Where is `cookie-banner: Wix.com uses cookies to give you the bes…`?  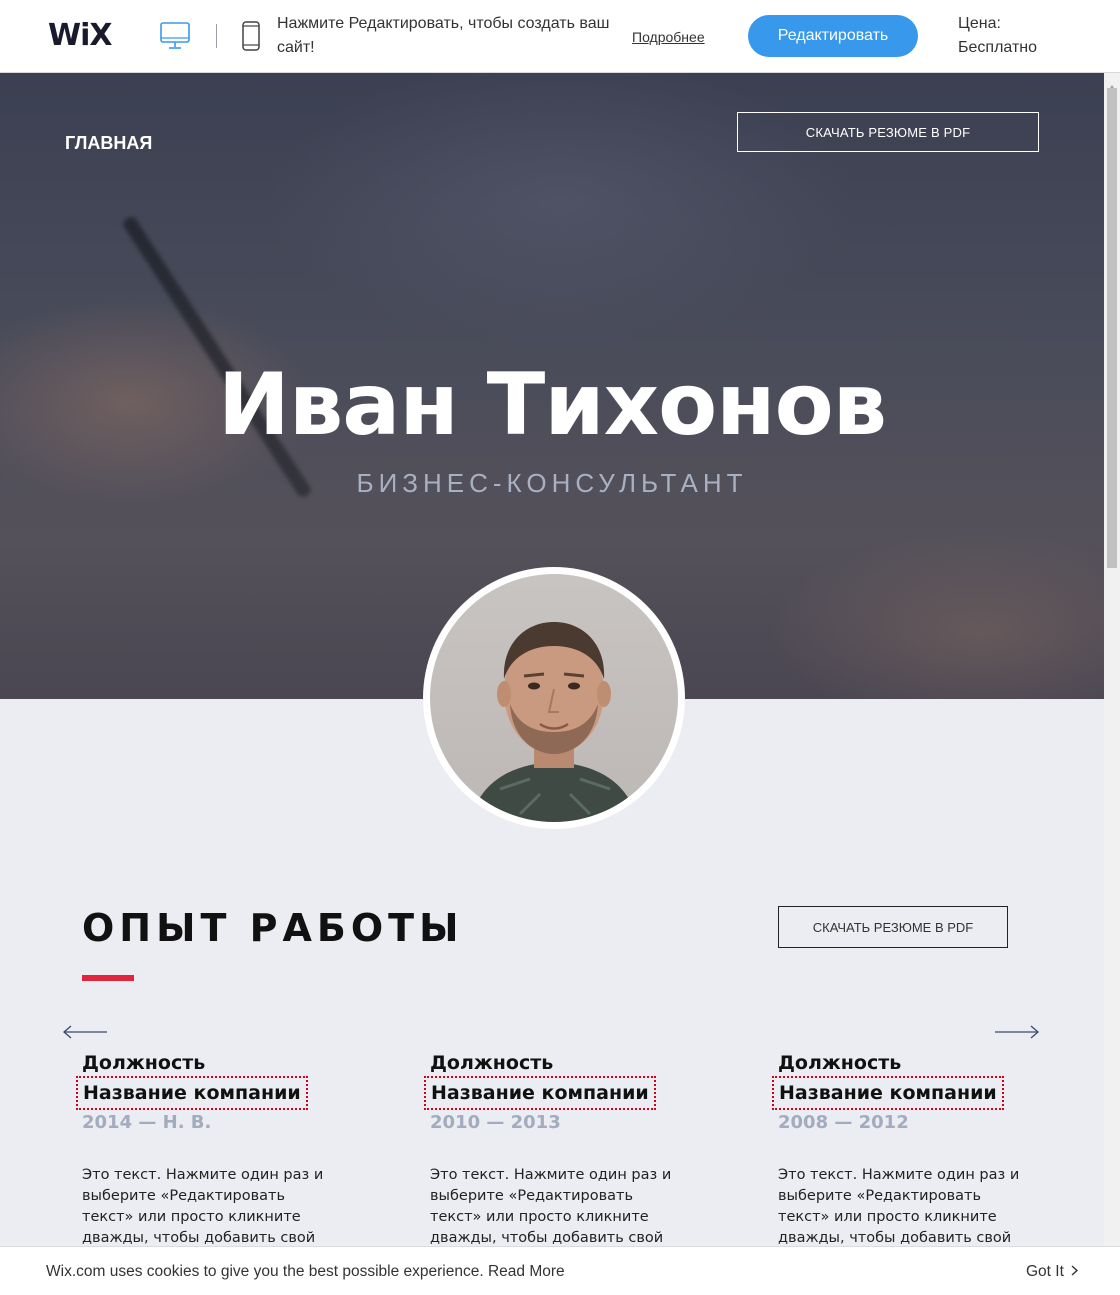 cookie-banner: Wix.com uses cookies to give you the bes… is located at coordinates (560, 1270).